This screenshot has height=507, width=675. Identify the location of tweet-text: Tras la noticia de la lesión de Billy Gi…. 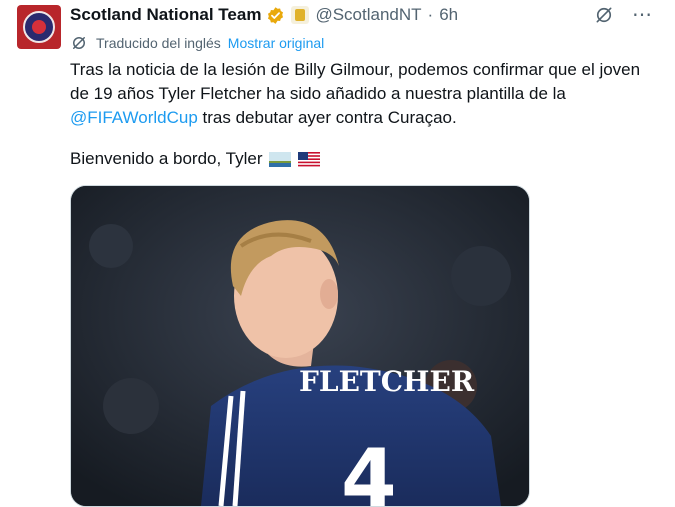
(370, 94).